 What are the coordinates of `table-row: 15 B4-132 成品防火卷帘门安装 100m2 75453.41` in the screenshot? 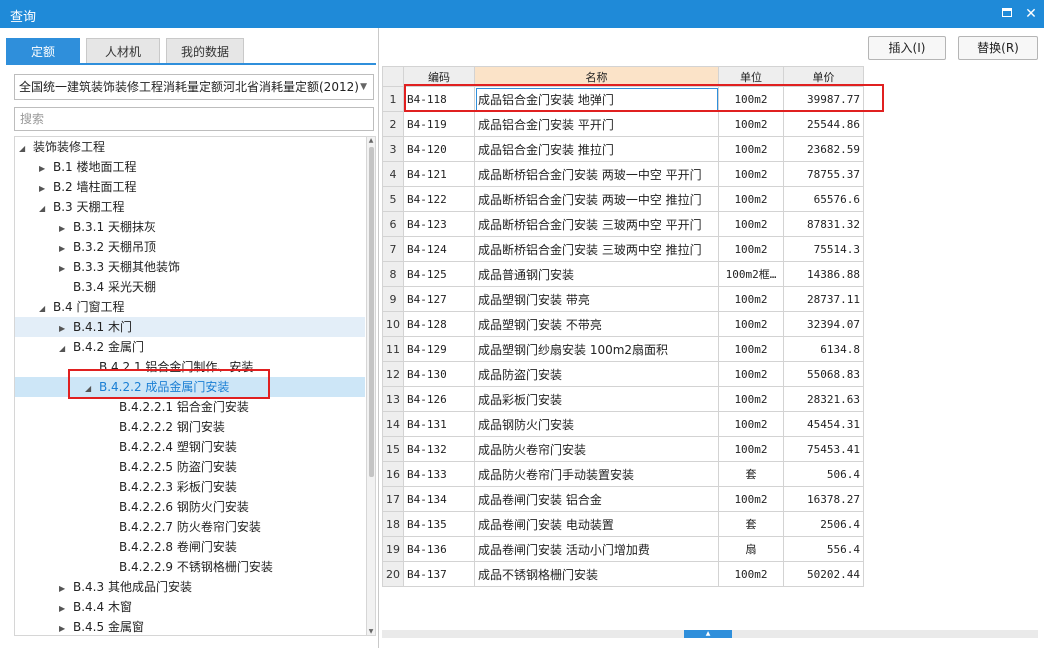 It's located at (623, 449).